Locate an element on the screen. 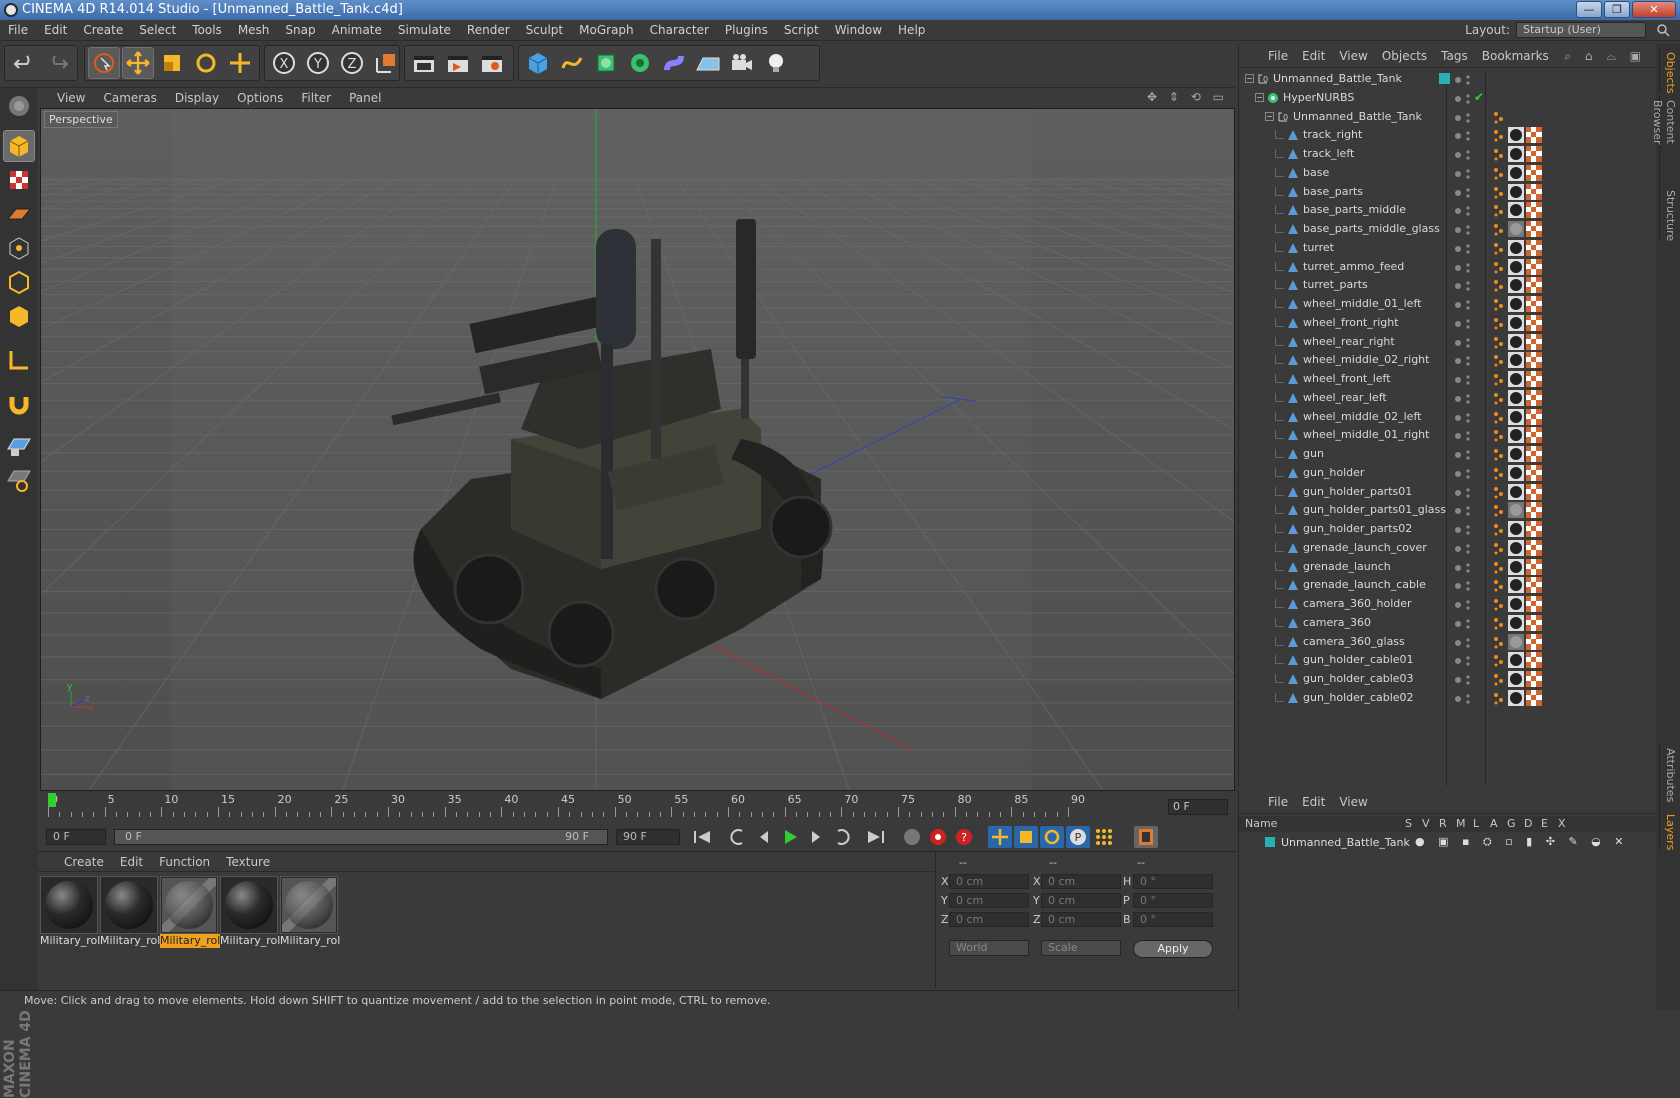 The width and height of the screenshot is (1680, 1098). object-name: wheel_rear_right is located at coordinates (1349, 341).